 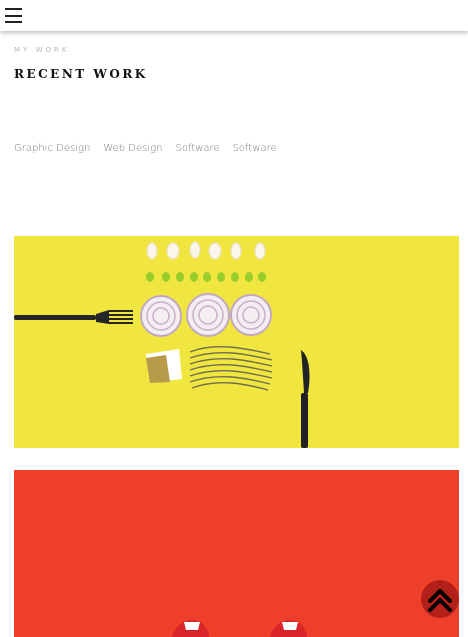 I want to click on filter-web-design: Web Design, so click(x=132, y=148).